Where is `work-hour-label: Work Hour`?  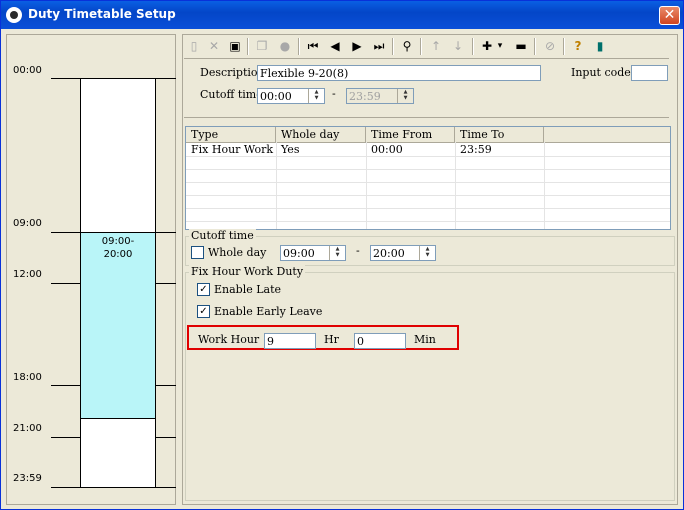
work-hour-label: Work Hour is located at coordinates (229, 339).